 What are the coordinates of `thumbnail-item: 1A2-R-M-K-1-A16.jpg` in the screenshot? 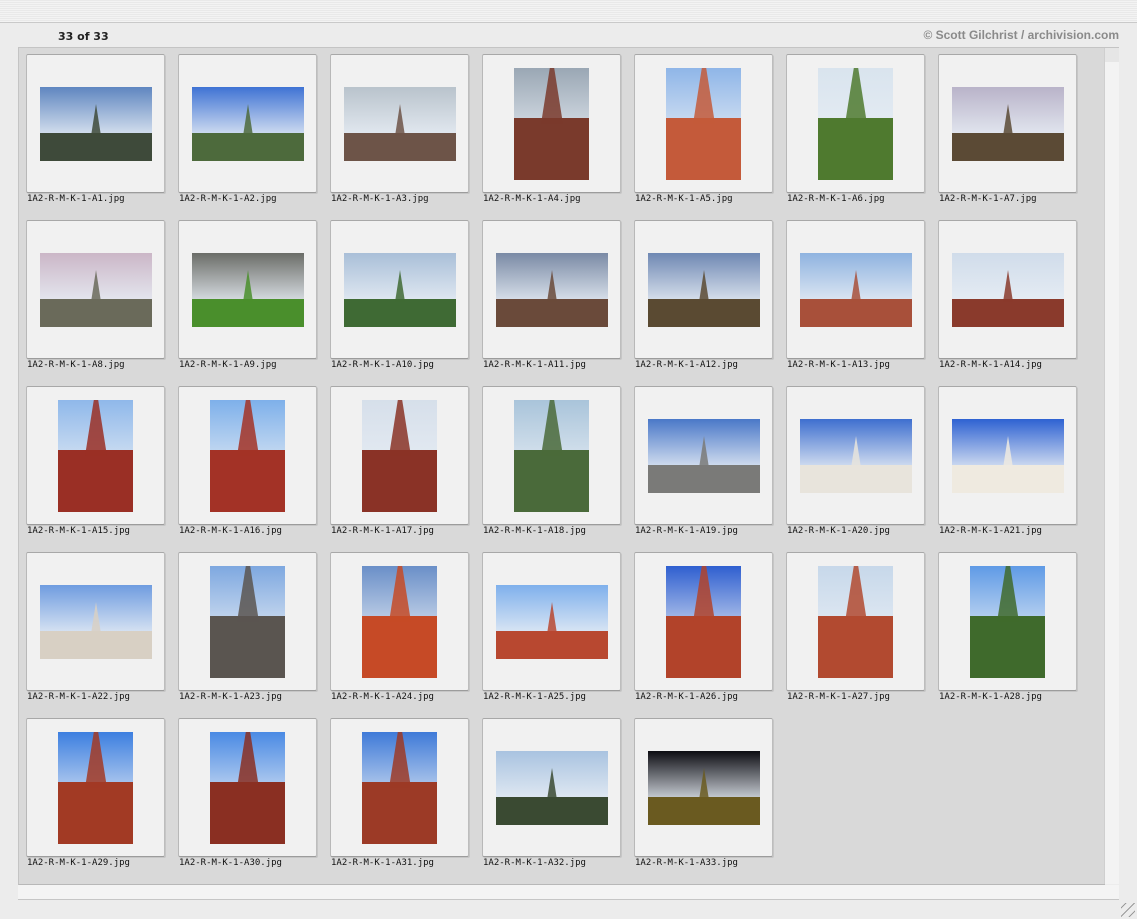 It's located at (247, 460).